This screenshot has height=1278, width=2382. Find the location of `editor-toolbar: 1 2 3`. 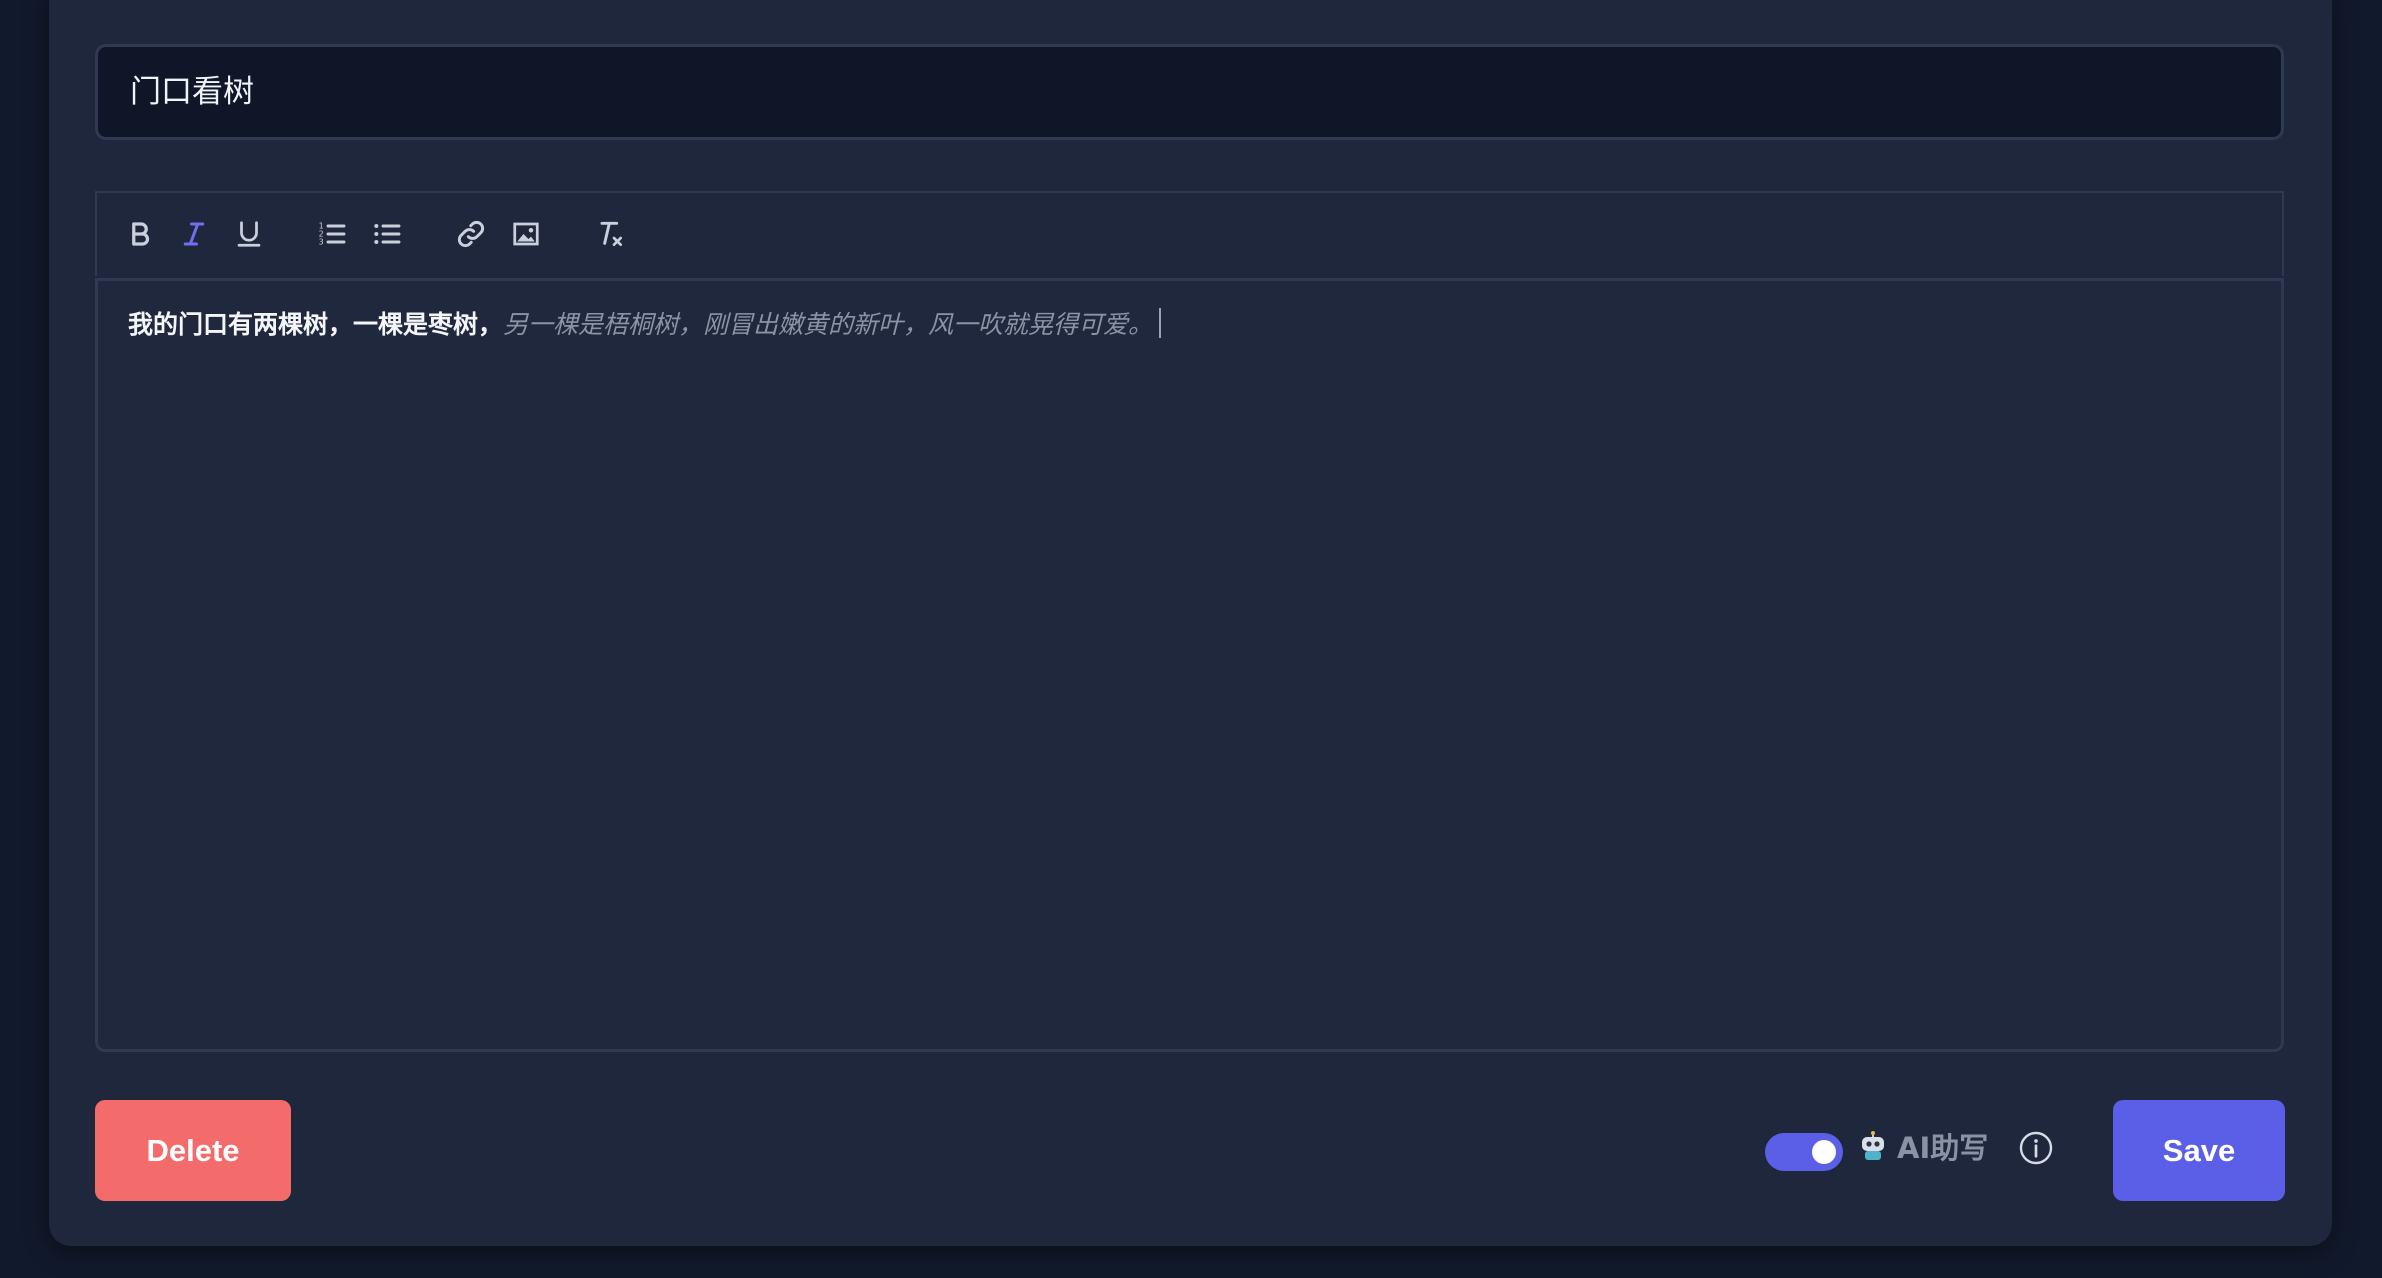

editor-toolbar: 1 2 3 is located at coordinates (1189, 233).